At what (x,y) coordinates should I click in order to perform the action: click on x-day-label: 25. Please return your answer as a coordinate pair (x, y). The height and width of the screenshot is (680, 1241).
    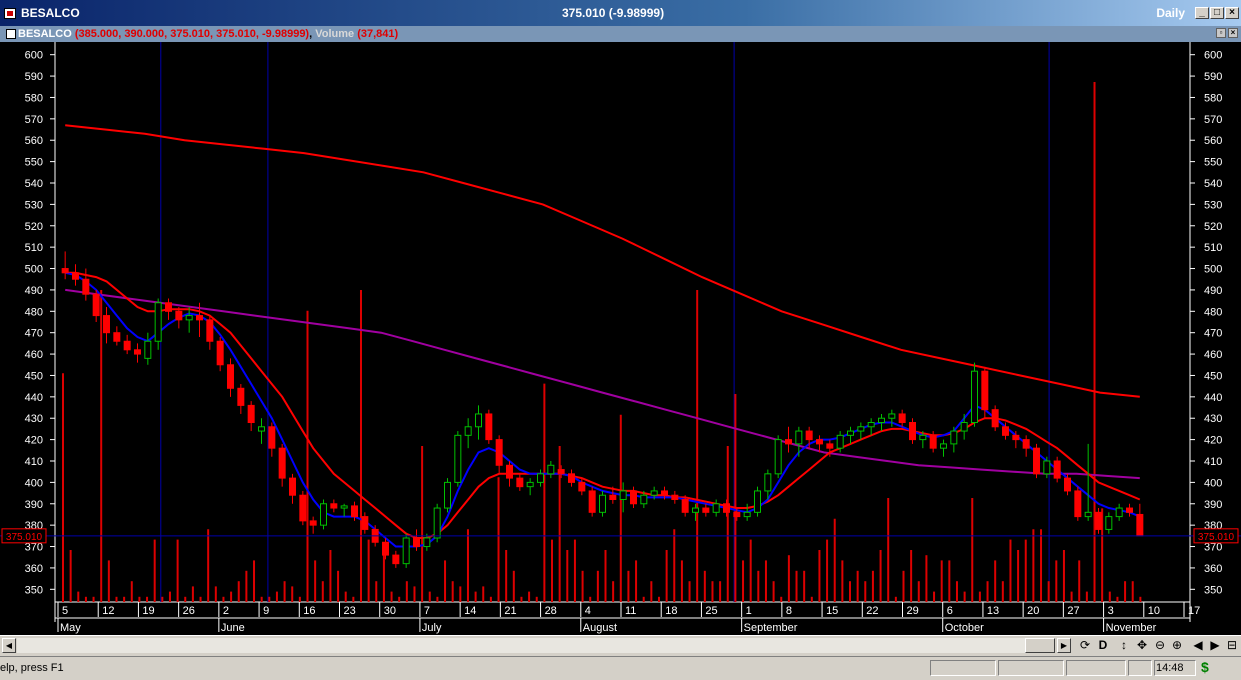
    Looking at the image, I should click on (711, 611).